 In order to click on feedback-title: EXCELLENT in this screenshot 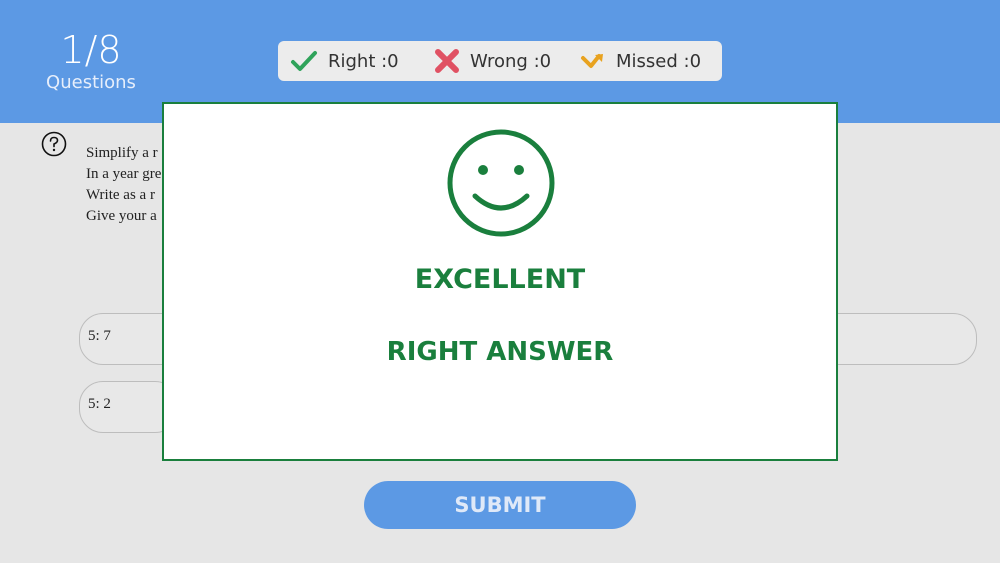, I will do `click(500, 279)`.